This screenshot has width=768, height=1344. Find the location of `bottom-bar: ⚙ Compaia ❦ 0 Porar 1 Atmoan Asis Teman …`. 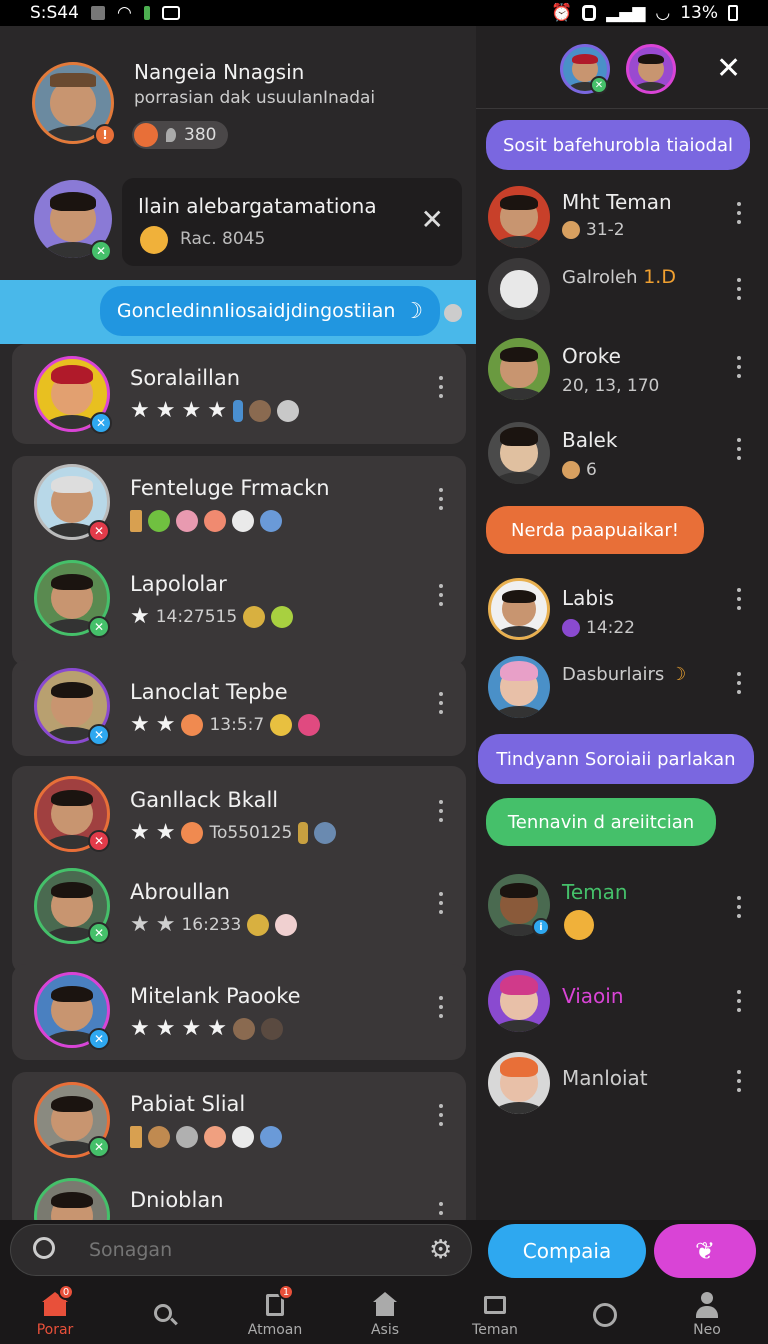

bottom-bar: ⚙ Compaia ❦ 0 Porar 1 Atmoan Asis Teman … is located at coordinates (384, 1282).